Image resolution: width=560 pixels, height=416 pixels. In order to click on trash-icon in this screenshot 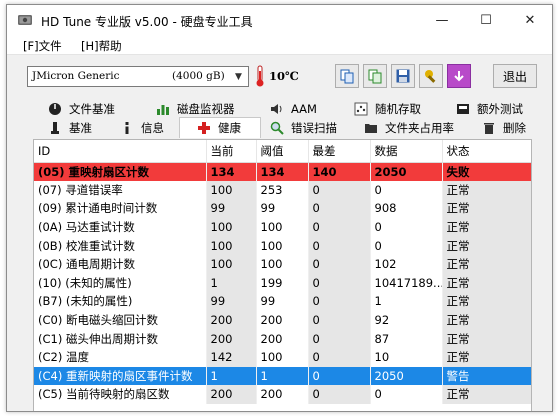, I will do `click(489, 128)`.